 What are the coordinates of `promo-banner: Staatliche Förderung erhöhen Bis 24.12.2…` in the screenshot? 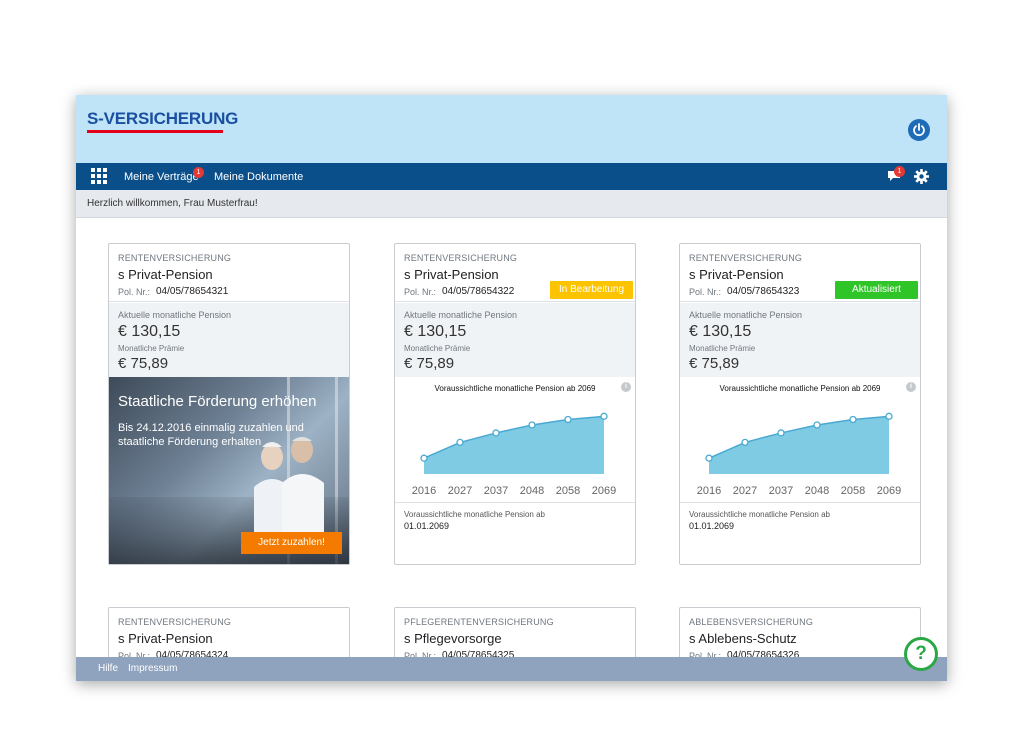 It's located at (229, 470).